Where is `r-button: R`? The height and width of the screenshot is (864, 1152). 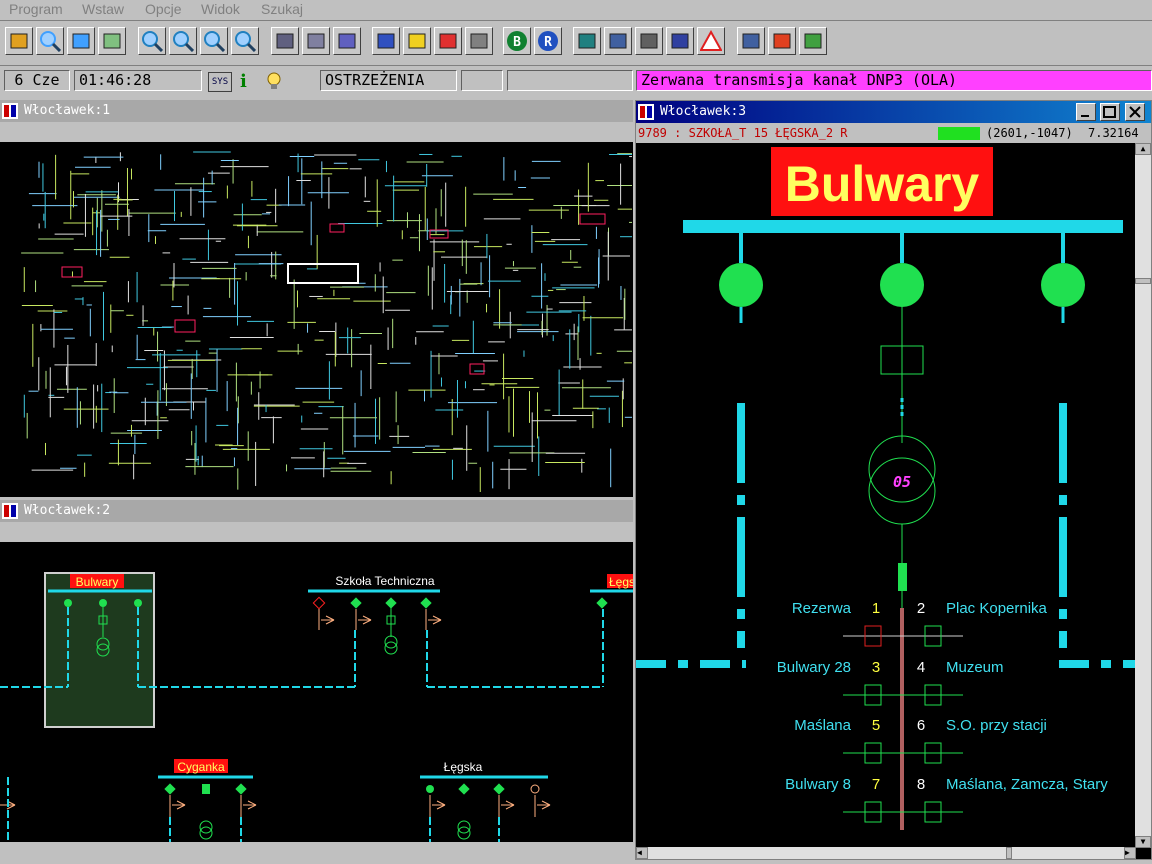 r-button: R is located at coordinates (548, 41).